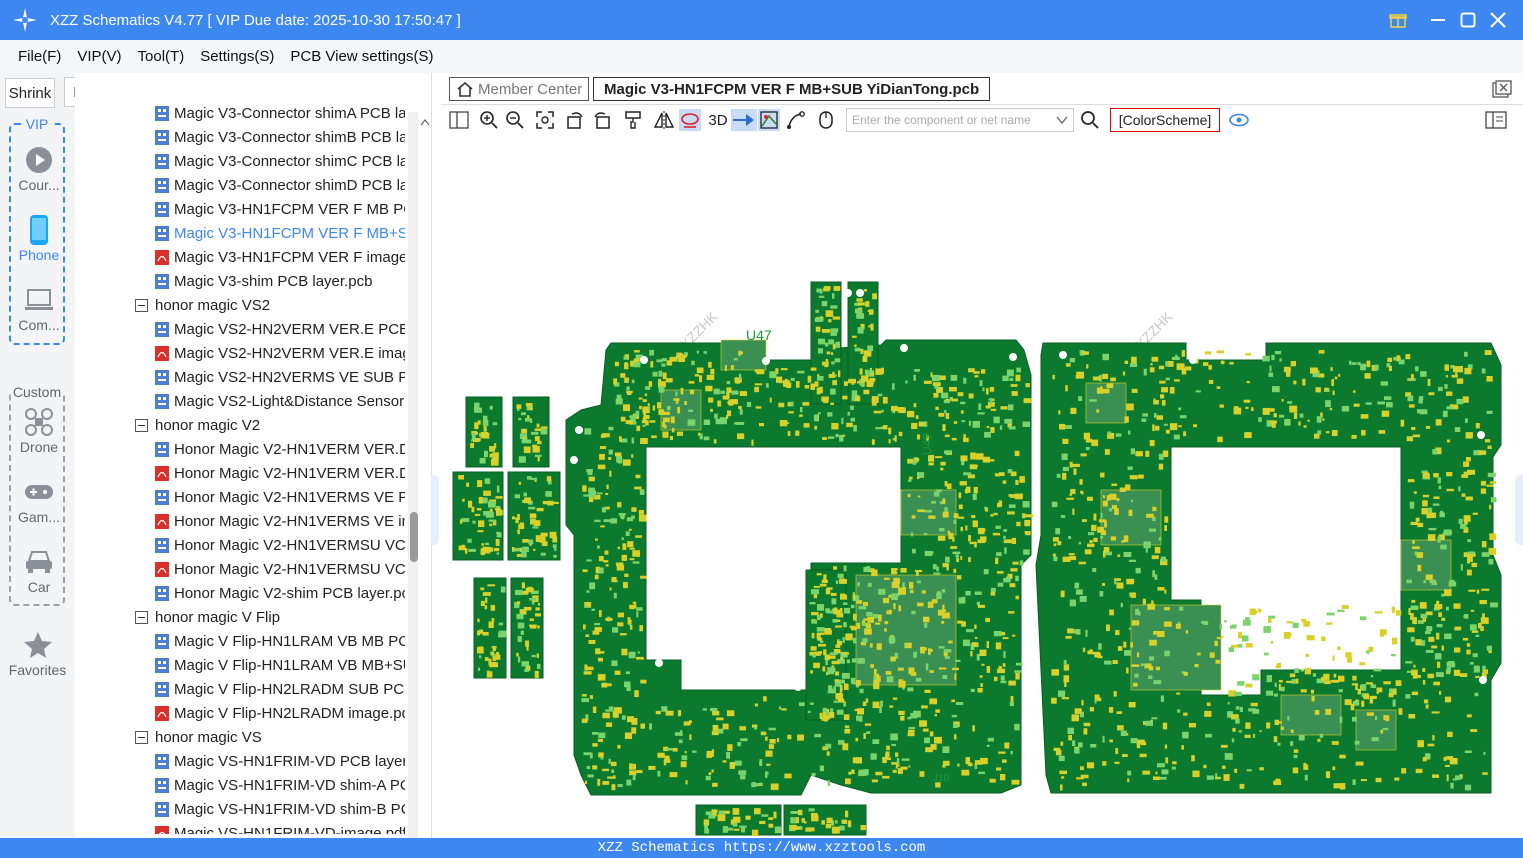 This screenshot has height=858, width=1523. What do you see at coordinates (1498, 20) in the screenshot?
I see `close-button` at bounding box center [1498, 20].